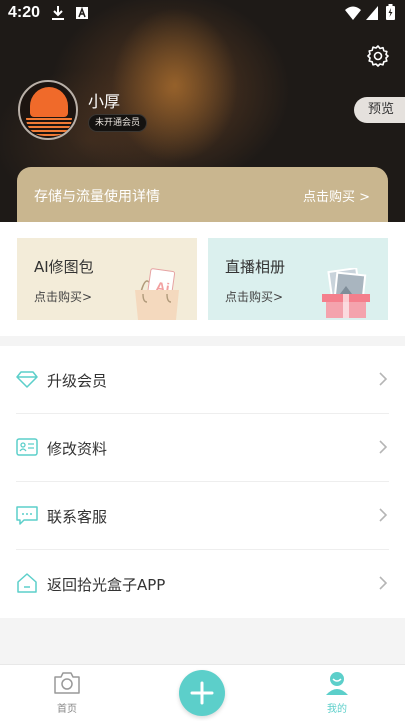 The image size is (405, 721). What do you see at coordinates (77, 381) in the screenshot?
I see `menu-item-label: 升级会员` at bounding box center [77, 381].